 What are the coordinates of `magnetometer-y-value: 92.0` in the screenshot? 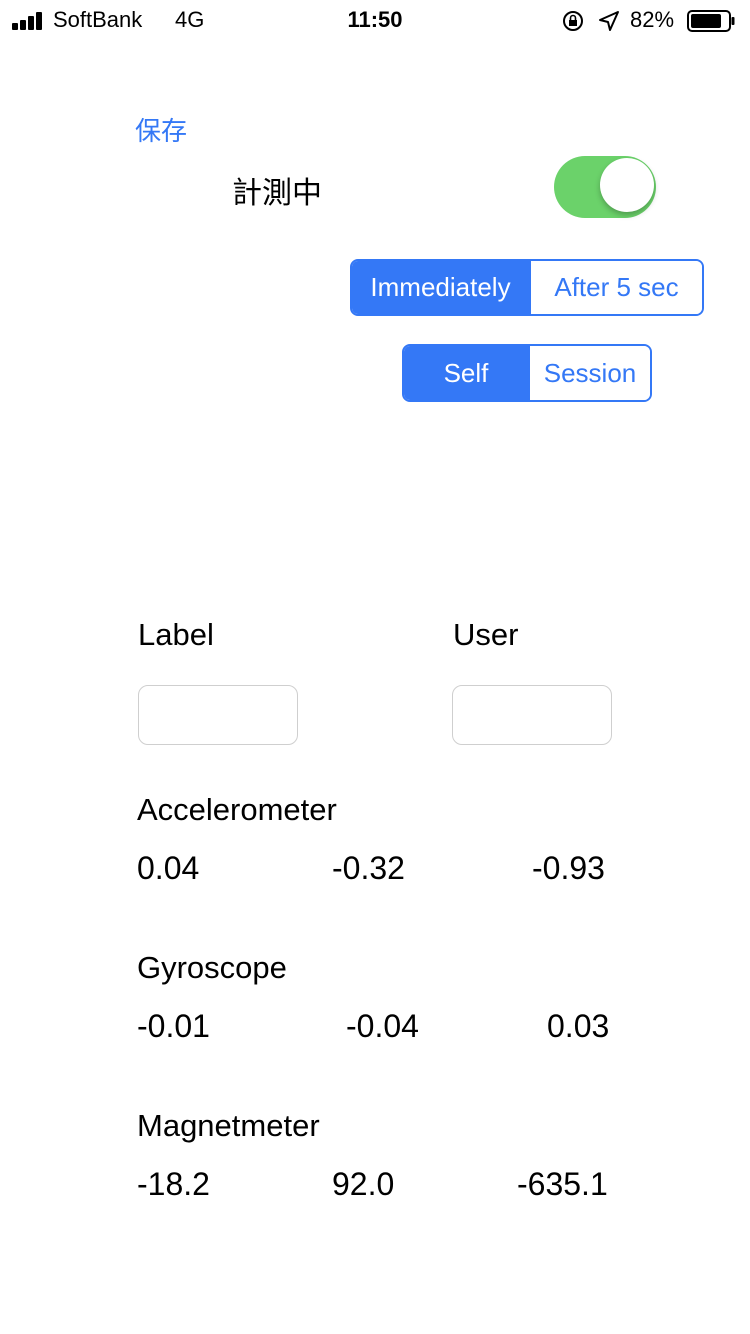 It's located at (363, 1184).